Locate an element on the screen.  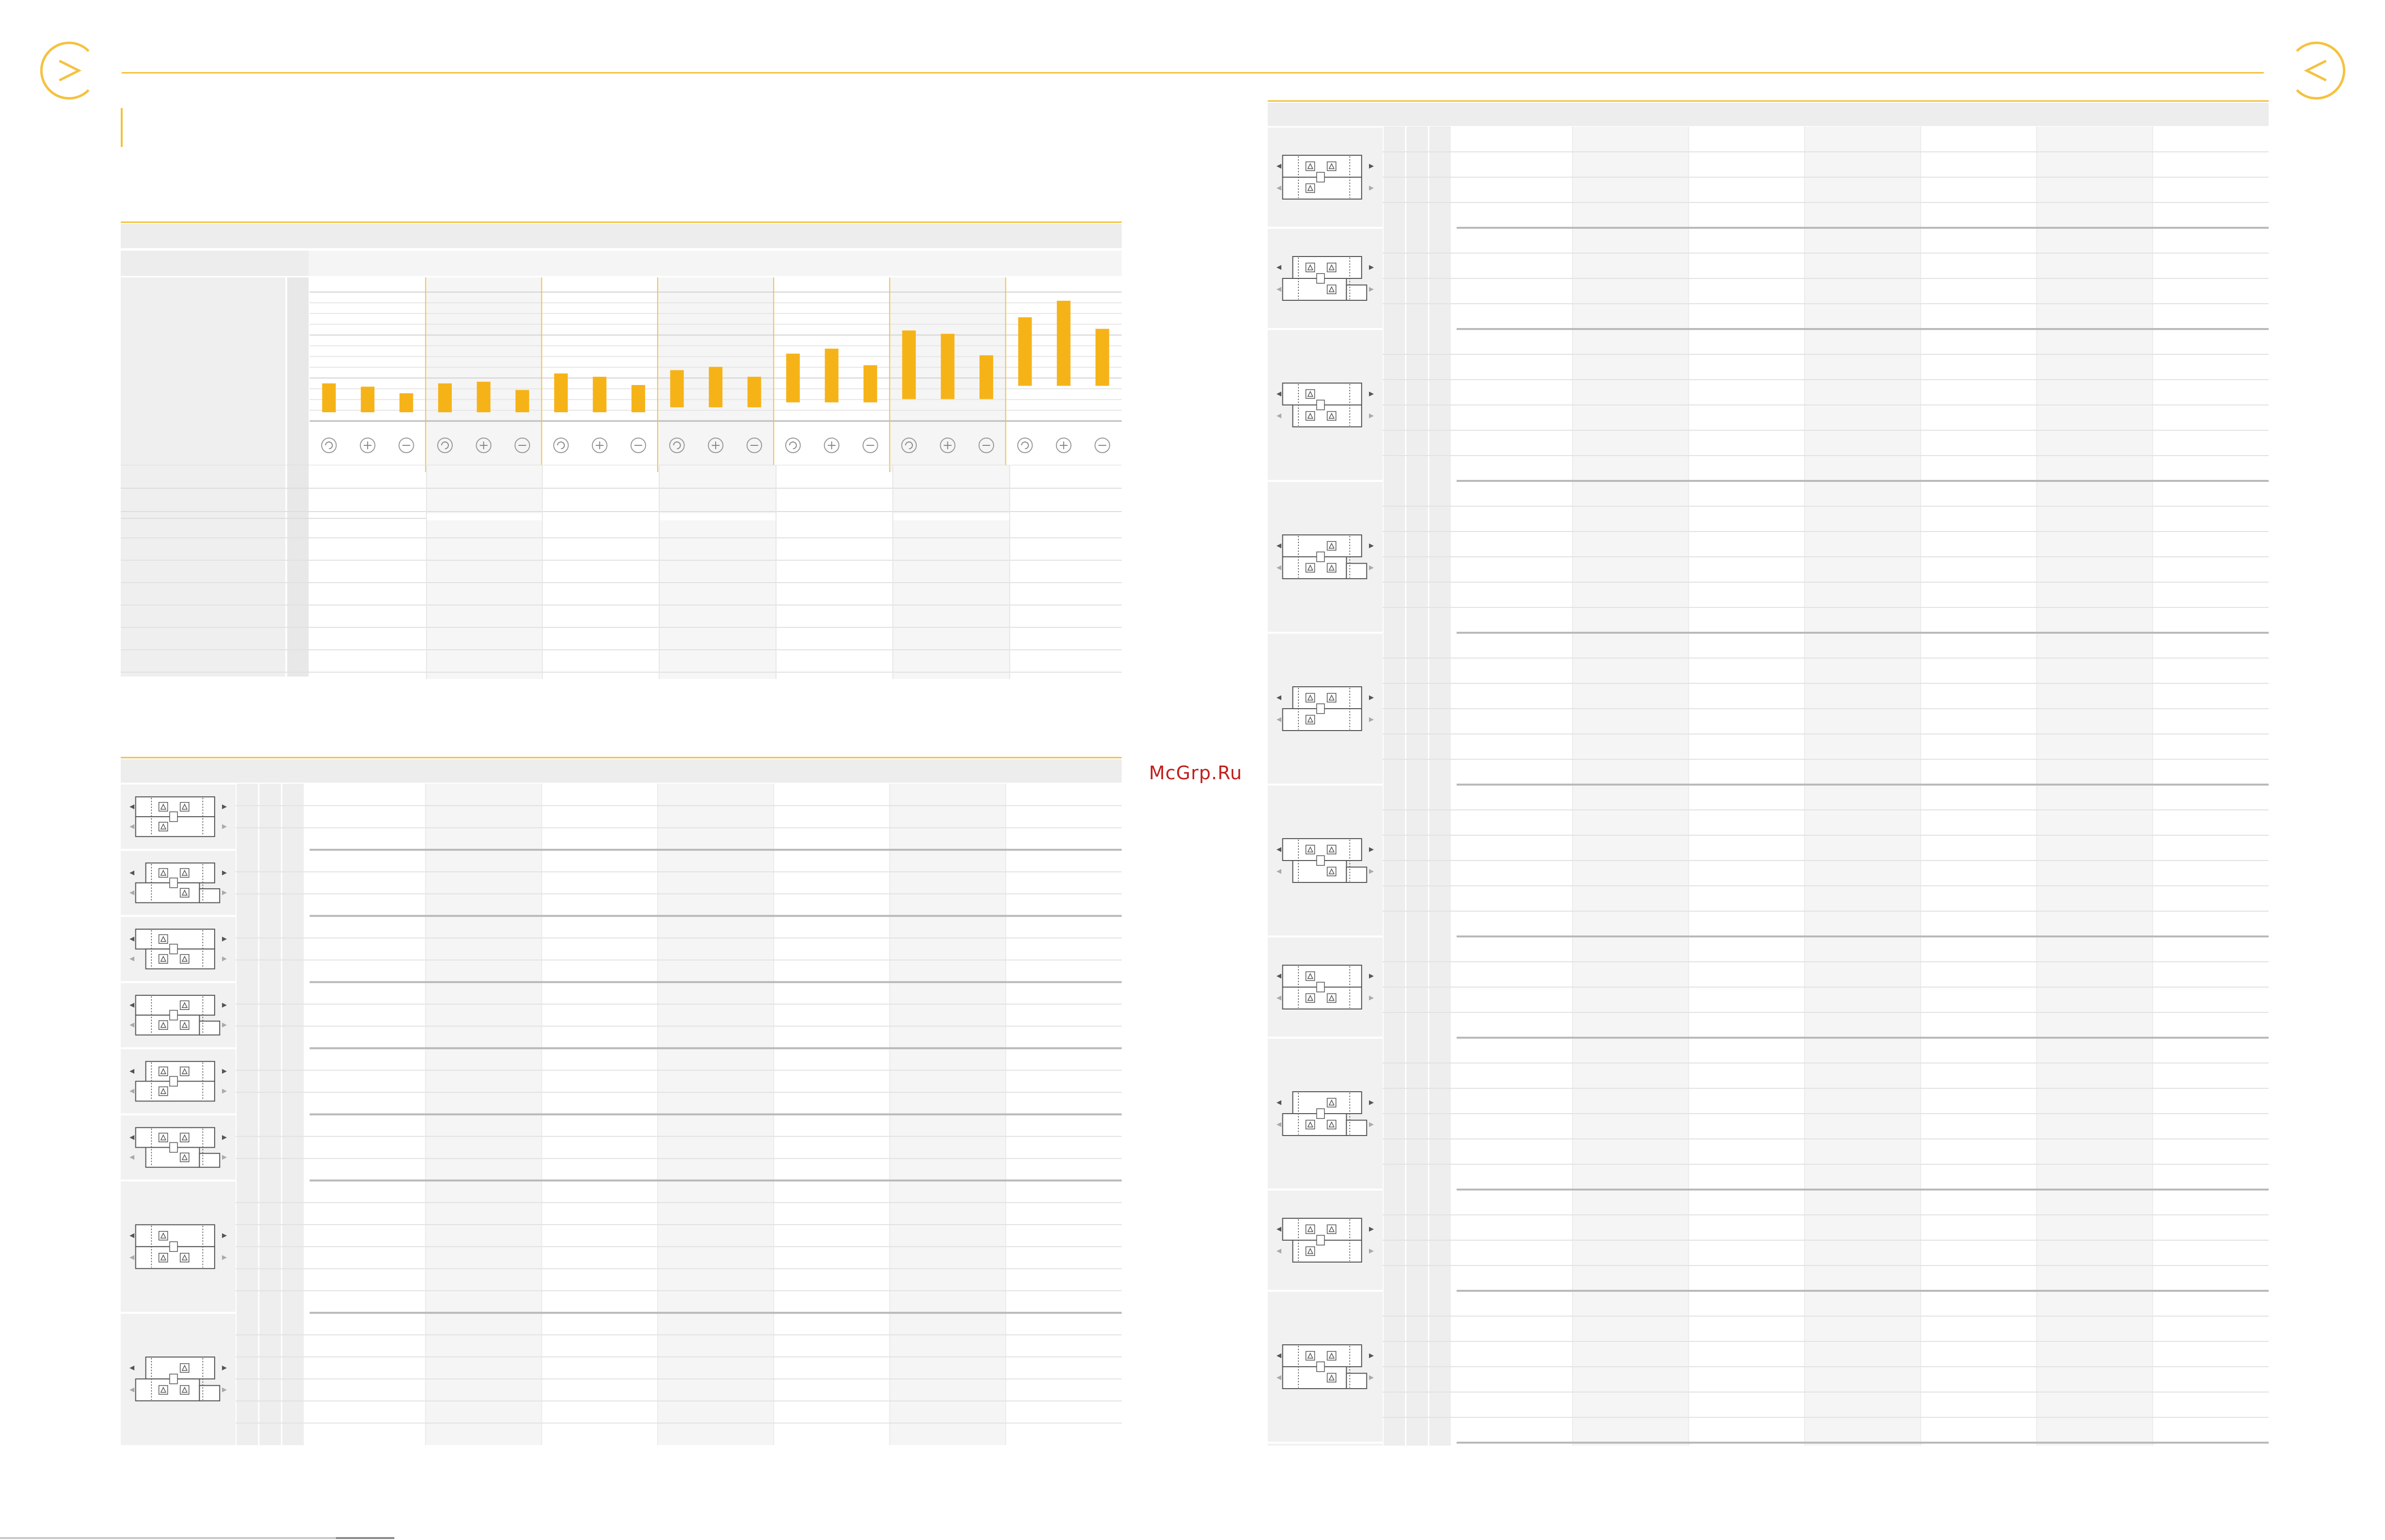
left-logo-icon is located at coordinates (65, 70).